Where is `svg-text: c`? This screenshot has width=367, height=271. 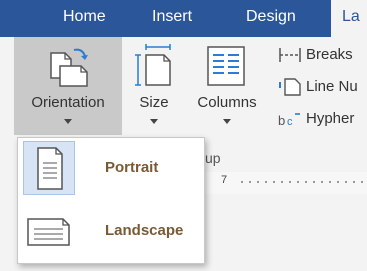
svg-text: c is located at coordinates (290, 122).